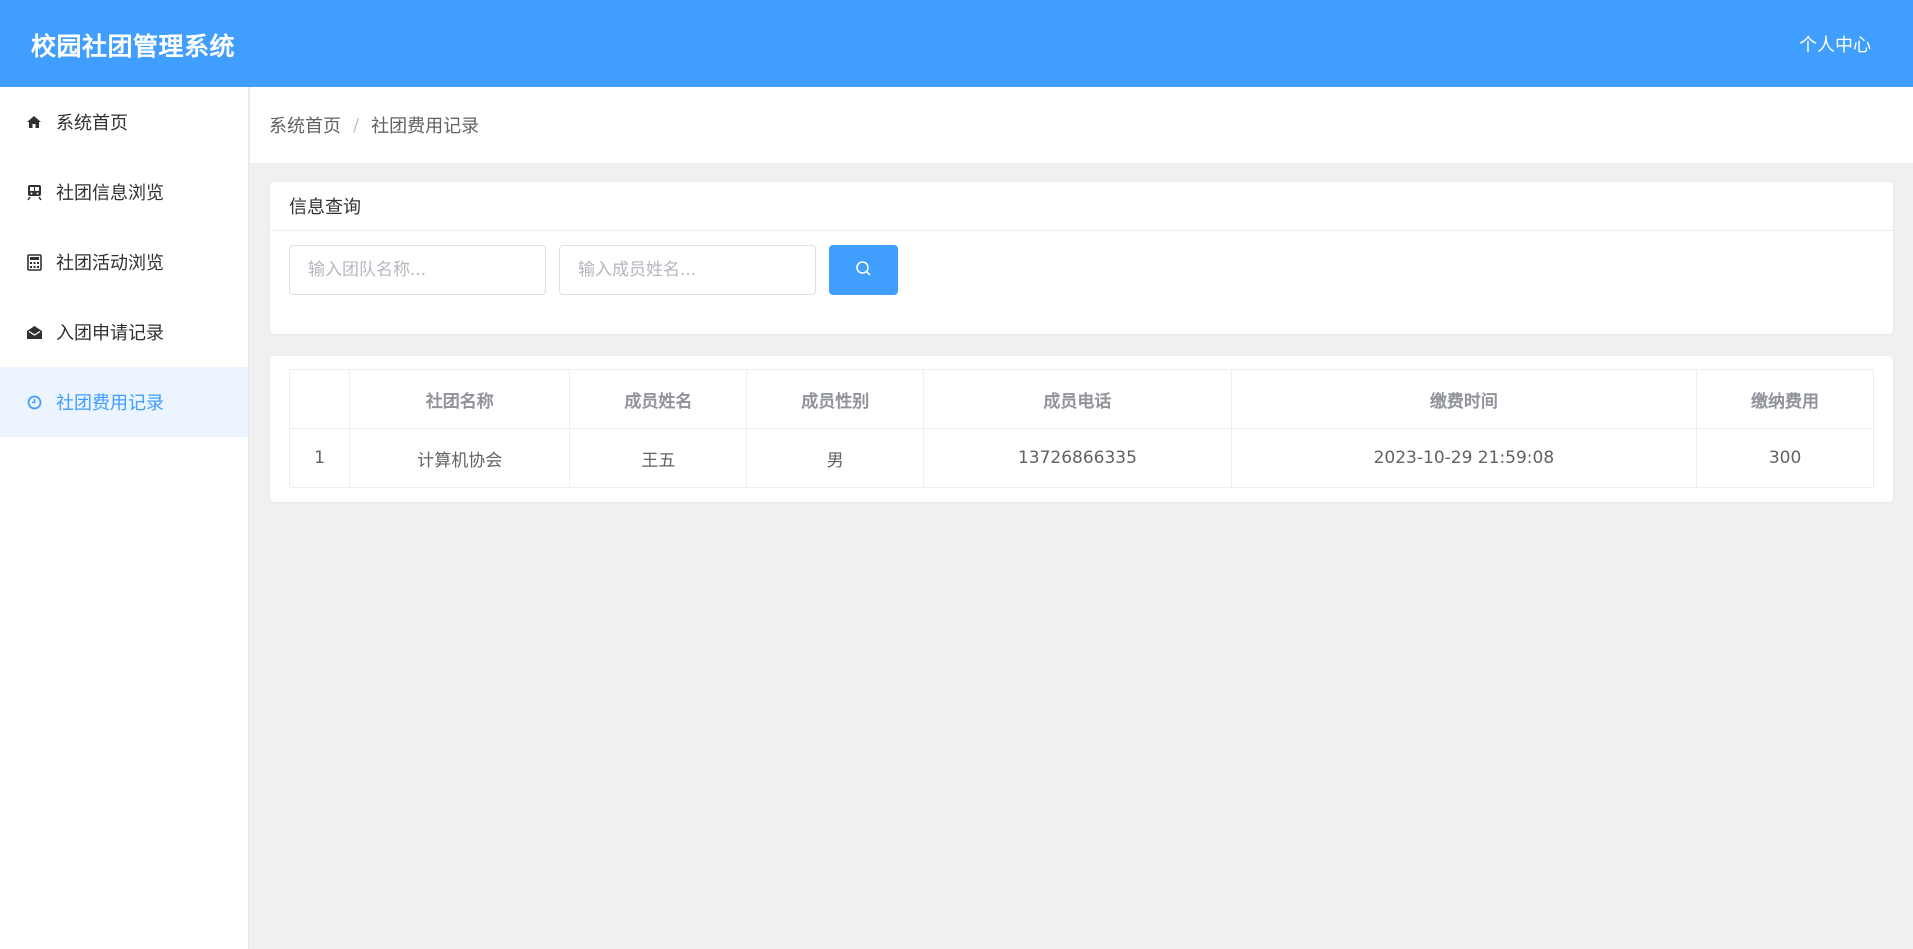 The height and width of the screenshot is (949, 1913). What do you see at coordinates (687, 270) in the screenshot?
I see `member-name-input` at bounding box center [687, 270].